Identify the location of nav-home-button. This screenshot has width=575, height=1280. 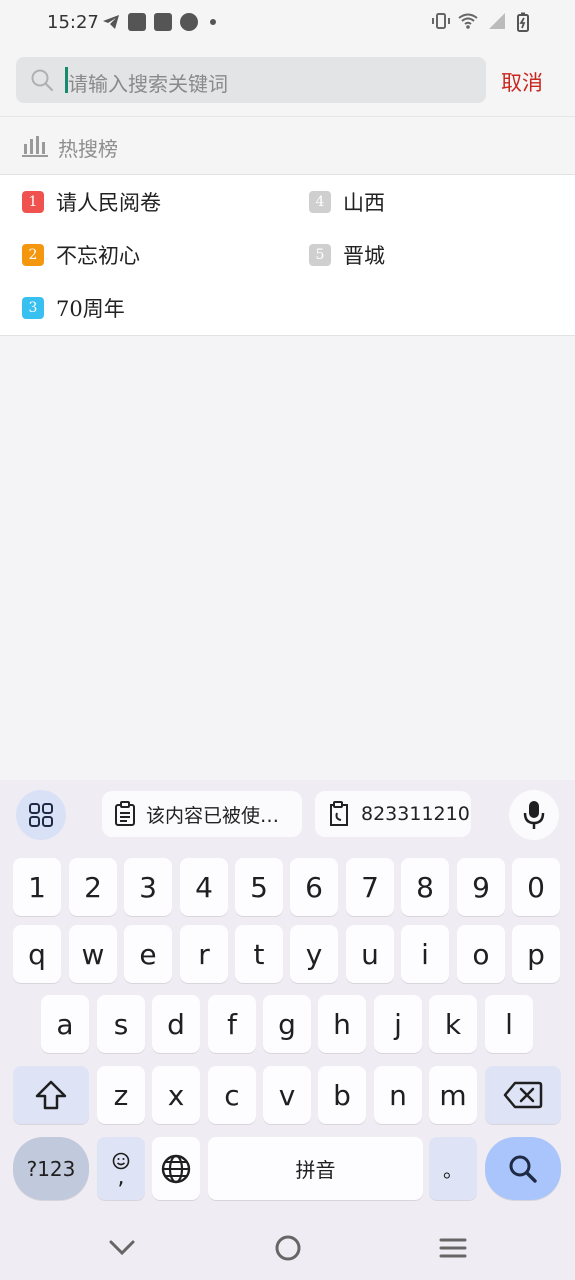
(288, 1248).